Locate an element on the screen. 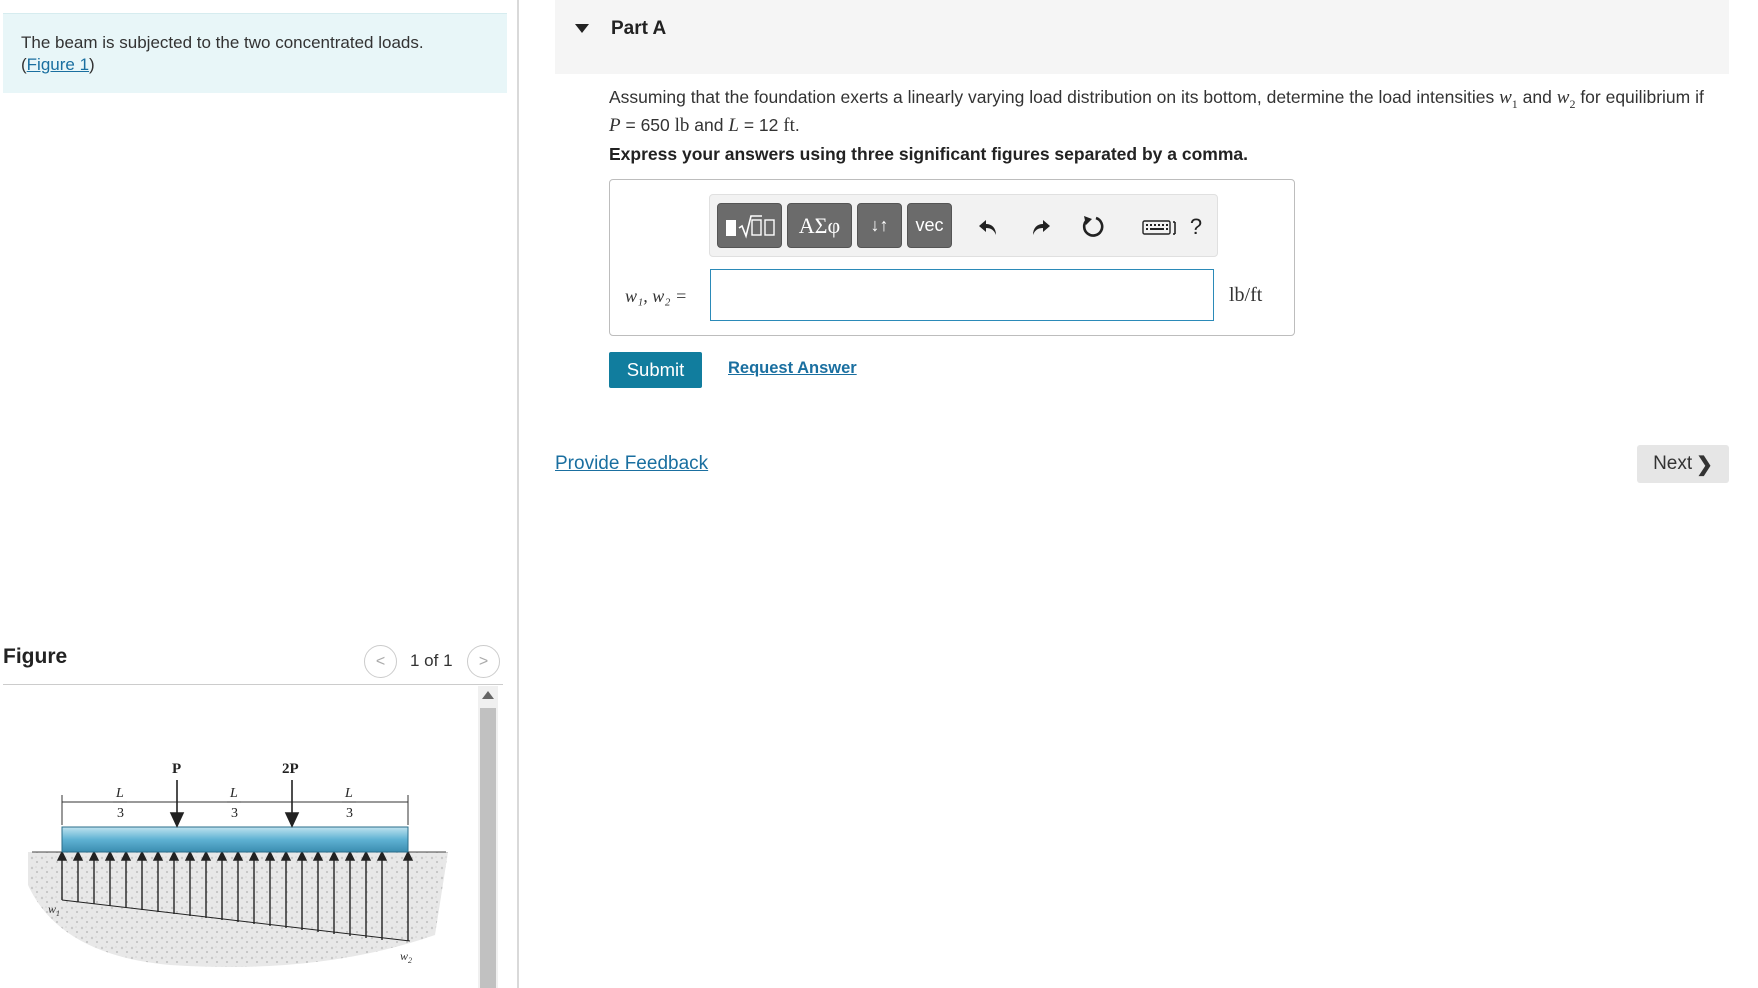 The image size is (1758, 988). span-1-den: 3 is located at coordinates (120, 813).